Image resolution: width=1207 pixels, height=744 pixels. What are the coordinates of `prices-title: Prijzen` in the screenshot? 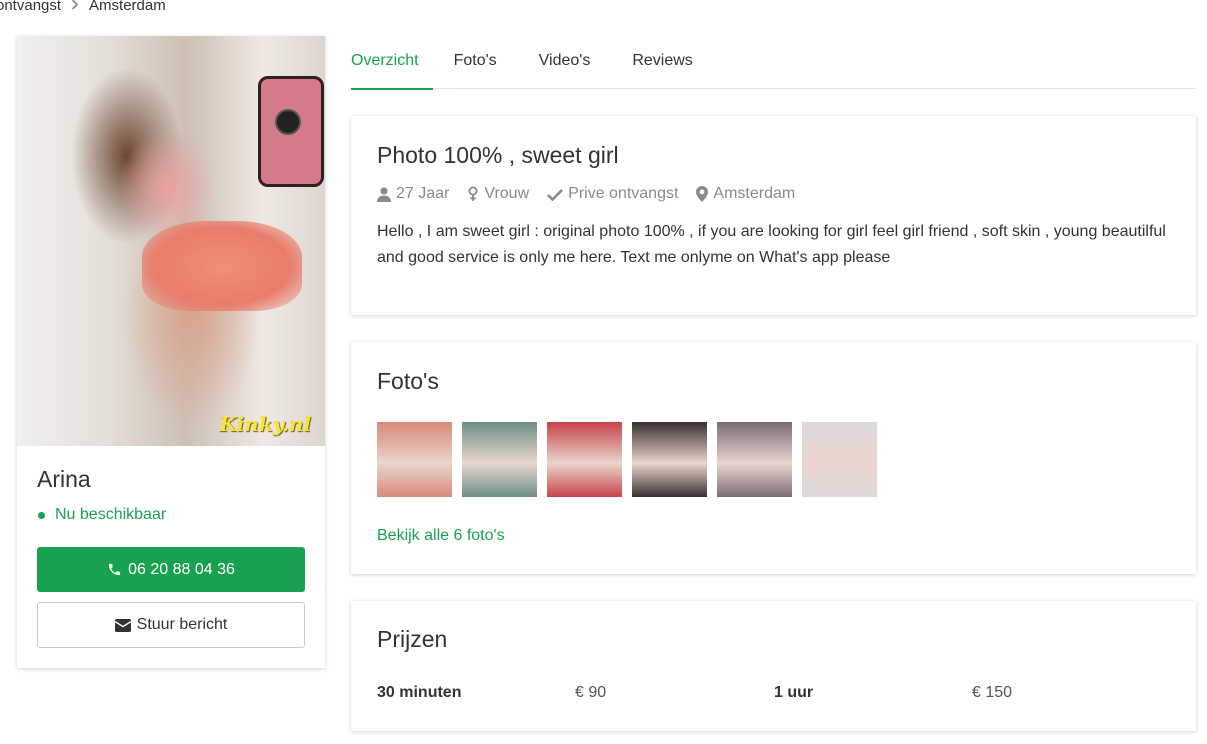 It's located at (412, 639).